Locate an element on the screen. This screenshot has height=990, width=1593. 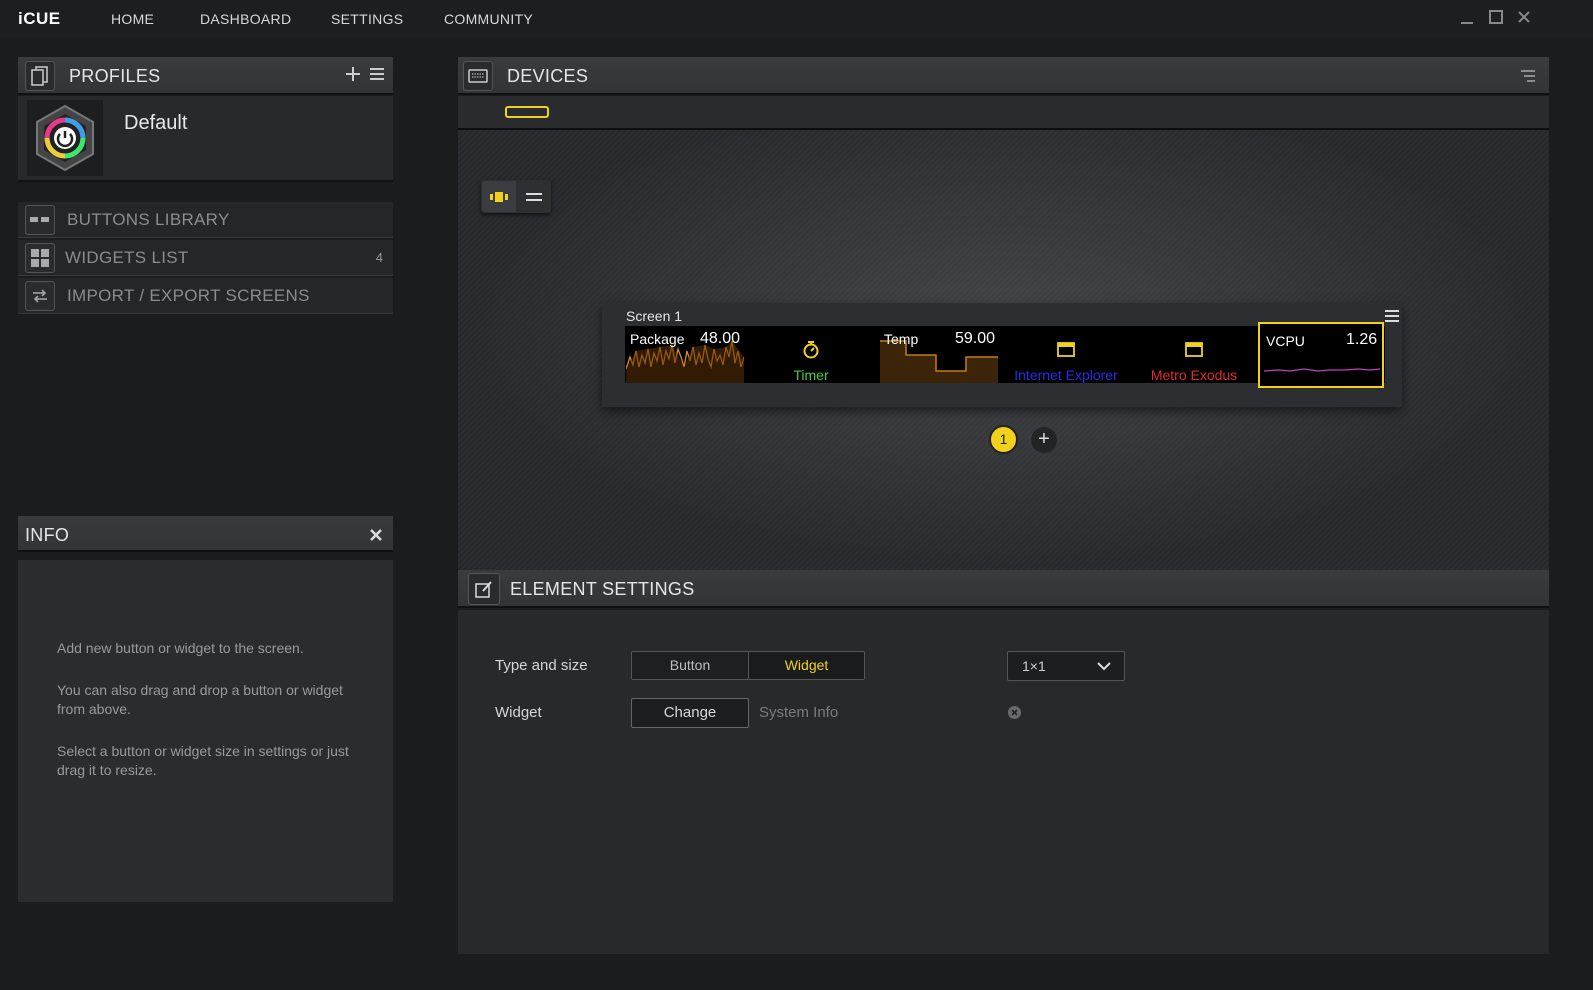
info-paragraph: Add new button or widget to the screen. is located at coordinates (180, 648).